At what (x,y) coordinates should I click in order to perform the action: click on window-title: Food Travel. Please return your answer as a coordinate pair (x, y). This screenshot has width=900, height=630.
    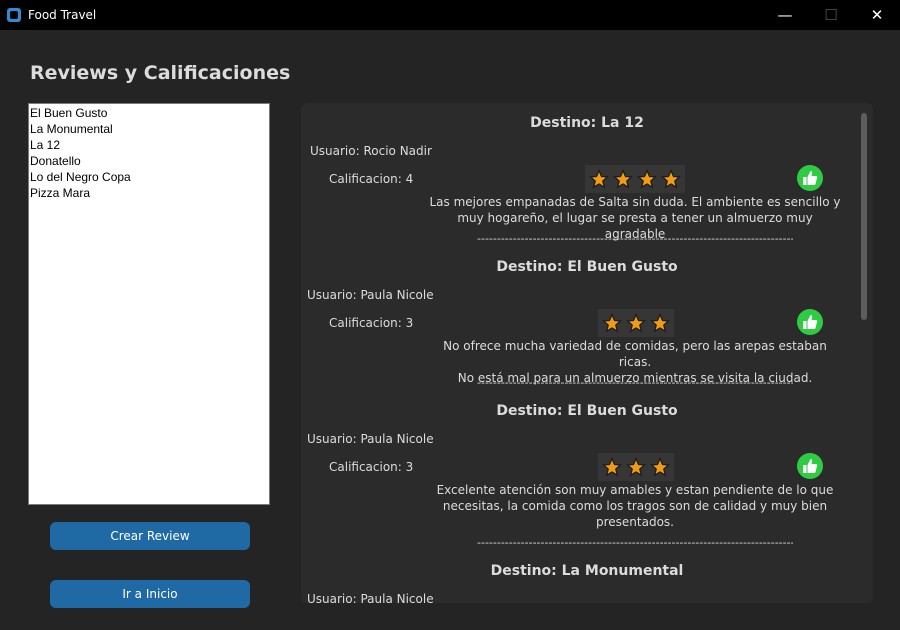
    Looking at the image, I should click on (62, 15).